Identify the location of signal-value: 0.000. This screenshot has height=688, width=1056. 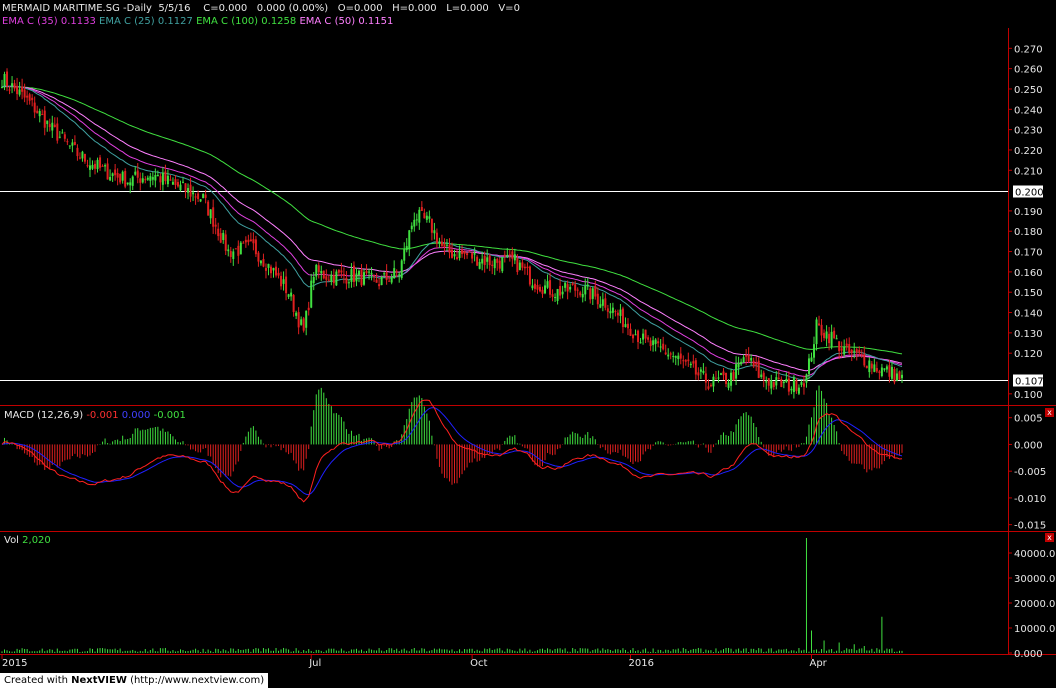
(136, 415).